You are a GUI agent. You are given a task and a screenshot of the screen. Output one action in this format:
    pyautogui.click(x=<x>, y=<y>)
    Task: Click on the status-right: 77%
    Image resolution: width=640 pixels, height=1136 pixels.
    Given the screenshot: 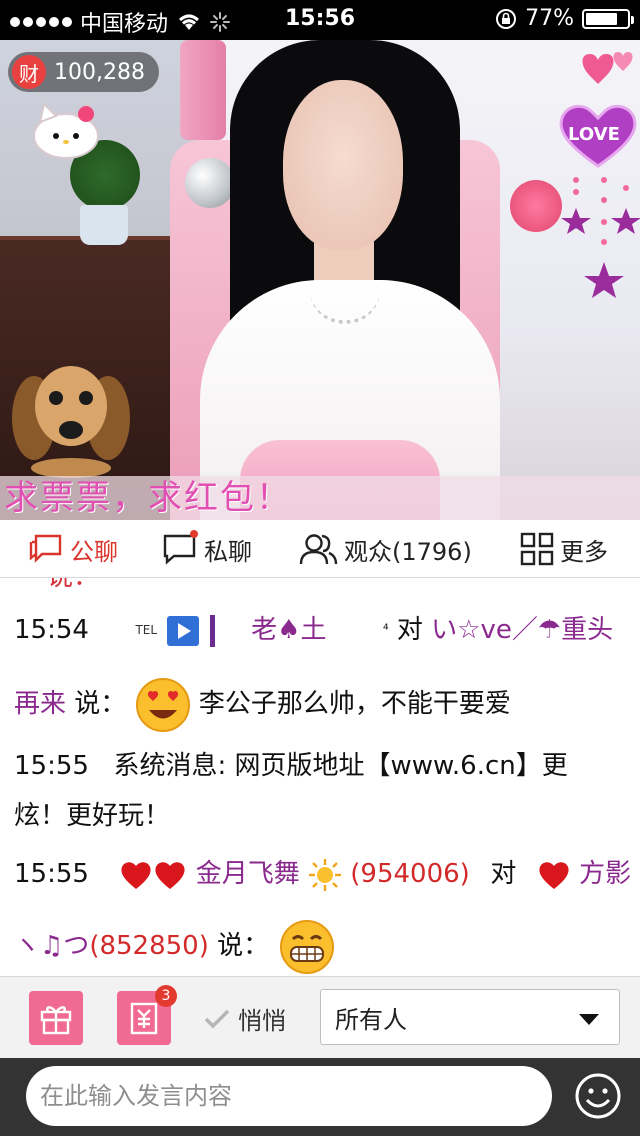 What is the action you would take?
    pyautogui.click(x=564, y=18)
    